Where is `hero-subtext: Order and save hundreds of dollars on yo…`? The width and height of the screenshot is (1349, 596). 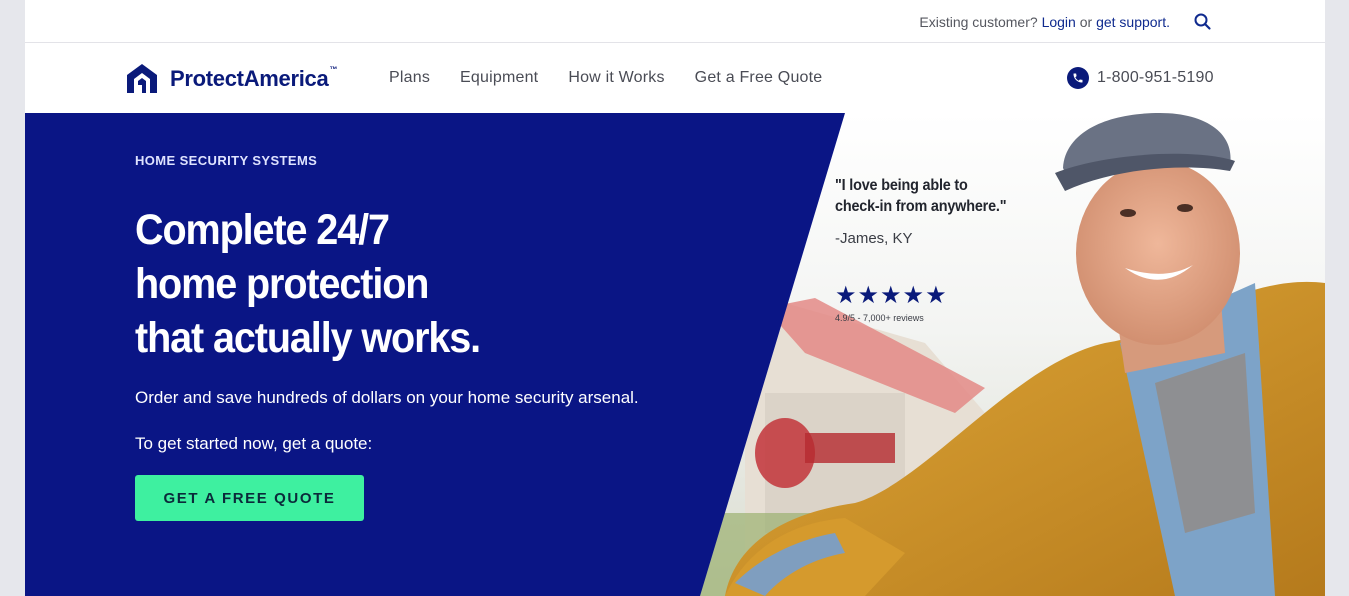 hero-subtext: Order and save hundreds of dollars on yo… is located at coordinates (387, 397).